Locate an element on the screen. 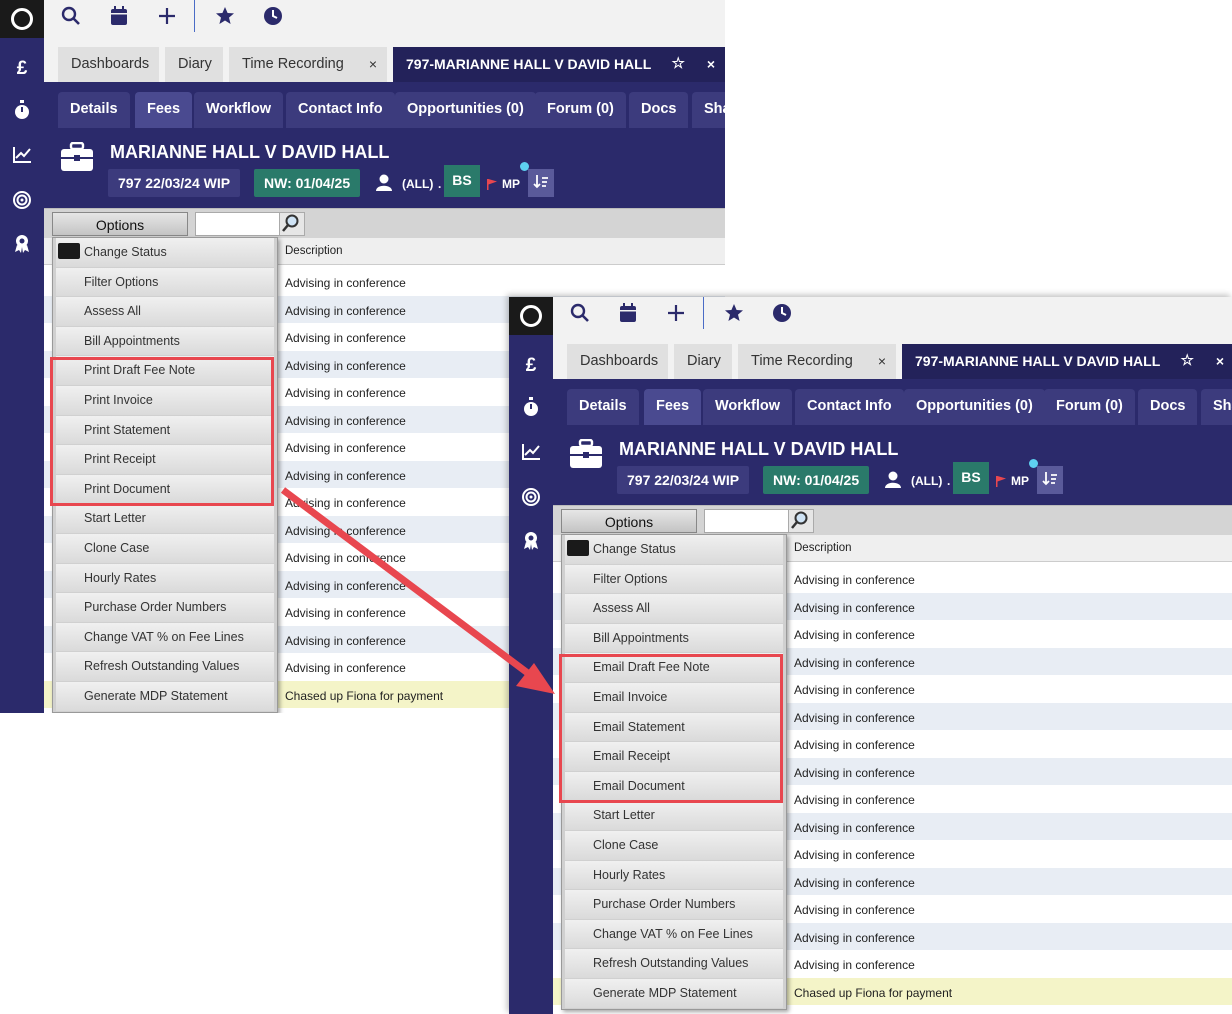 This screenshot has height=1014, width=1232. user-icon is located at coordinates (893, 479).